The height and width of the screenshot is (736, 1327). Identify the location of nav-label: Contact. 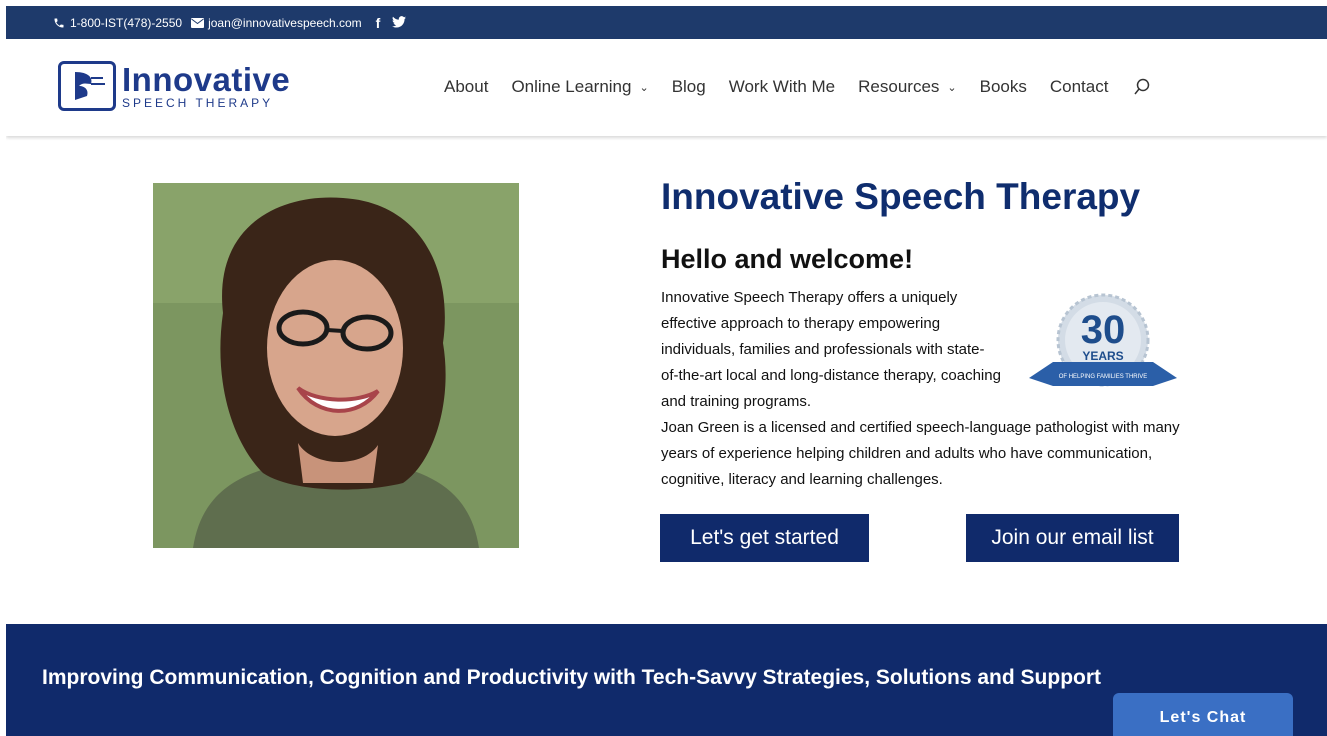
(1079, 86).